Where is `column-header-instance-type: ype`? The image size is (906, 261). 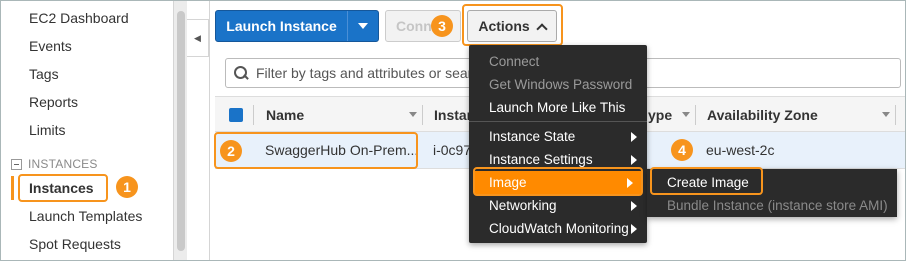
column-header-instance-type: ype is located at coordinates (660, 115).